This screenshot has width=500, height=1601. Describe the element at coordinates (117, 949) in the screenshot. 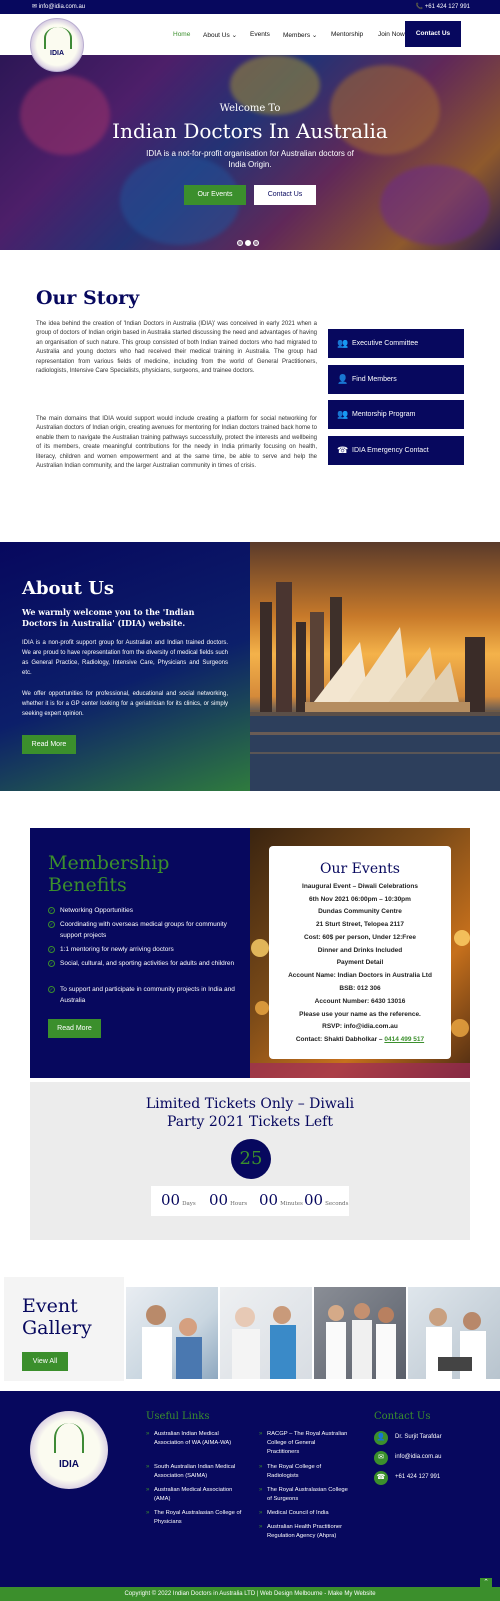

I see `benefit-text: 1:1 mentoring for newly arriving doctors` at that location.